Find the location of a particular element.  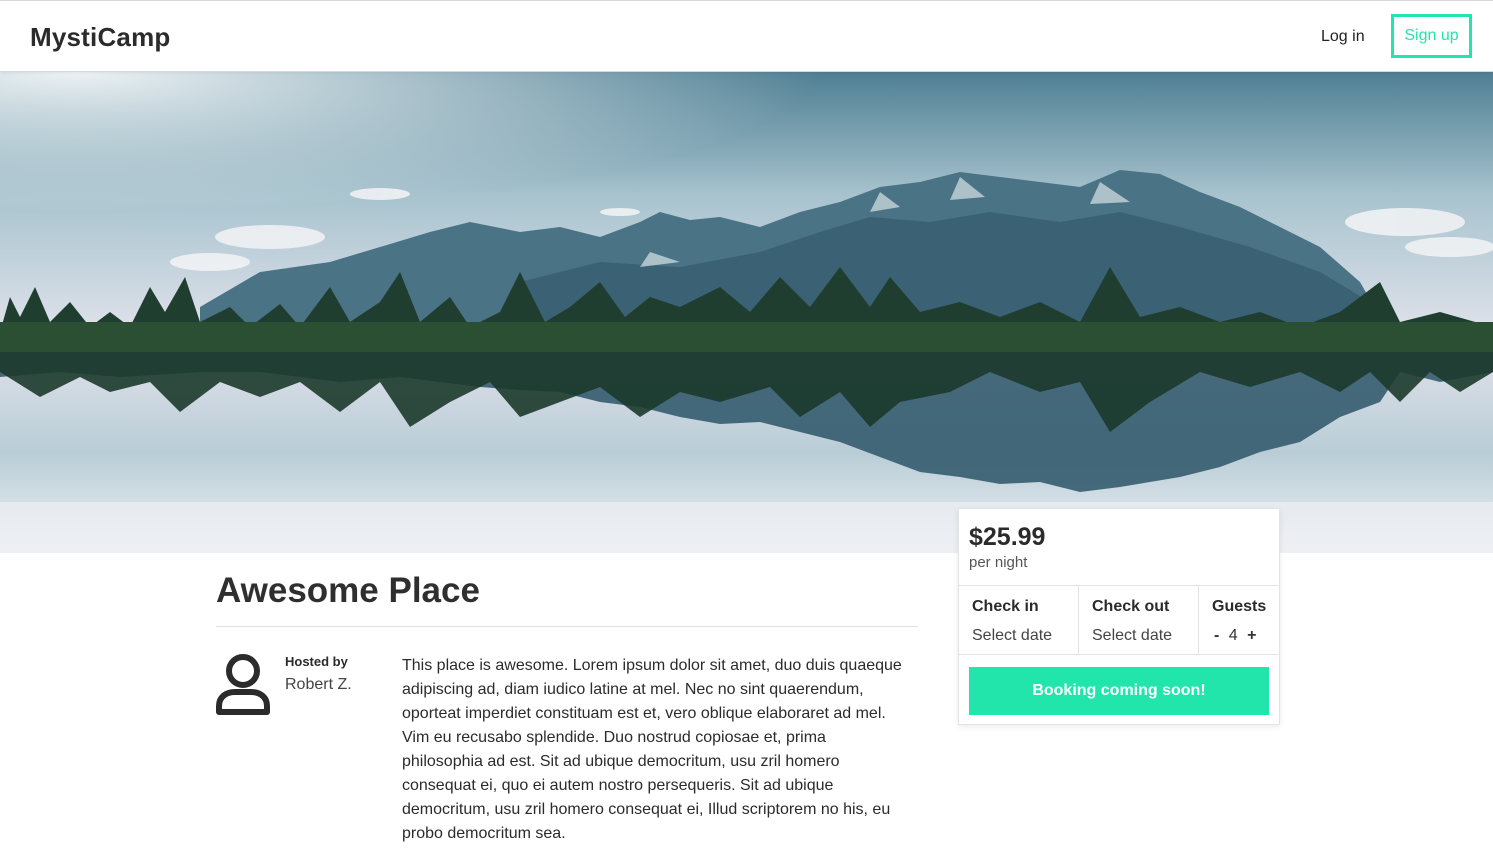

guests-decrement-button: - is located at coordinates (1216, 636).